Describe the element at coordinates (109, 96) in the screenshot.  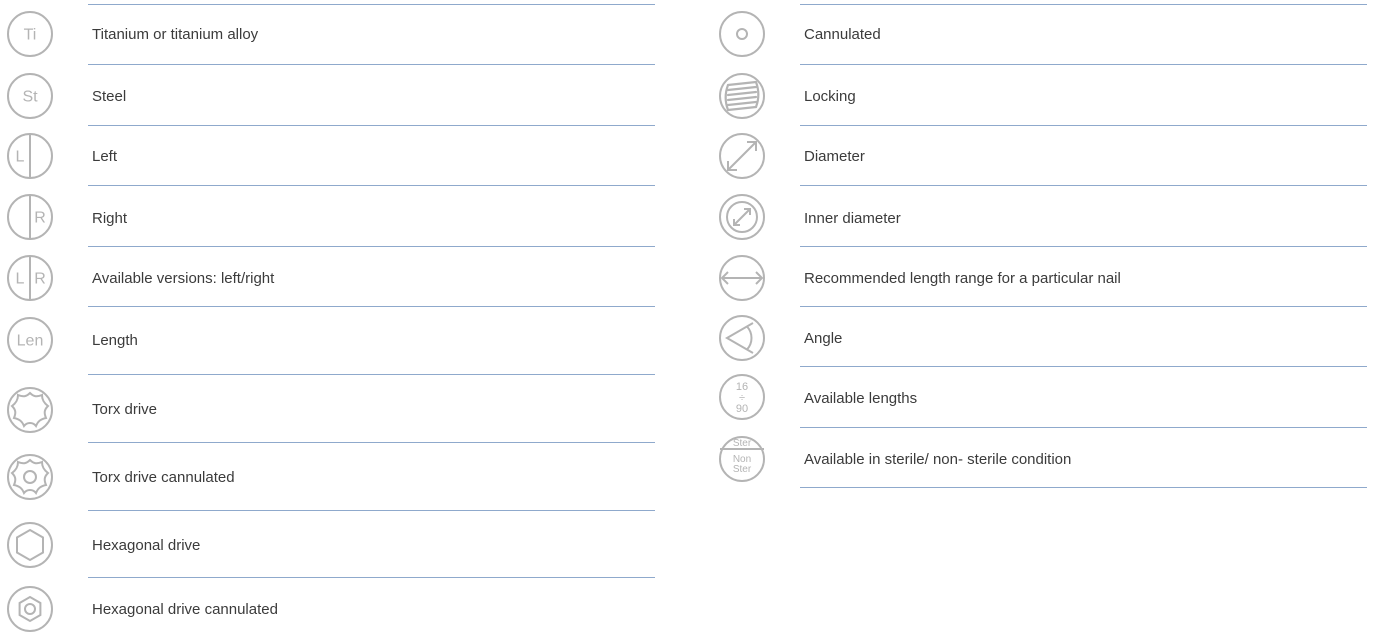
I see `legend-label-steel: Steel` at that location.